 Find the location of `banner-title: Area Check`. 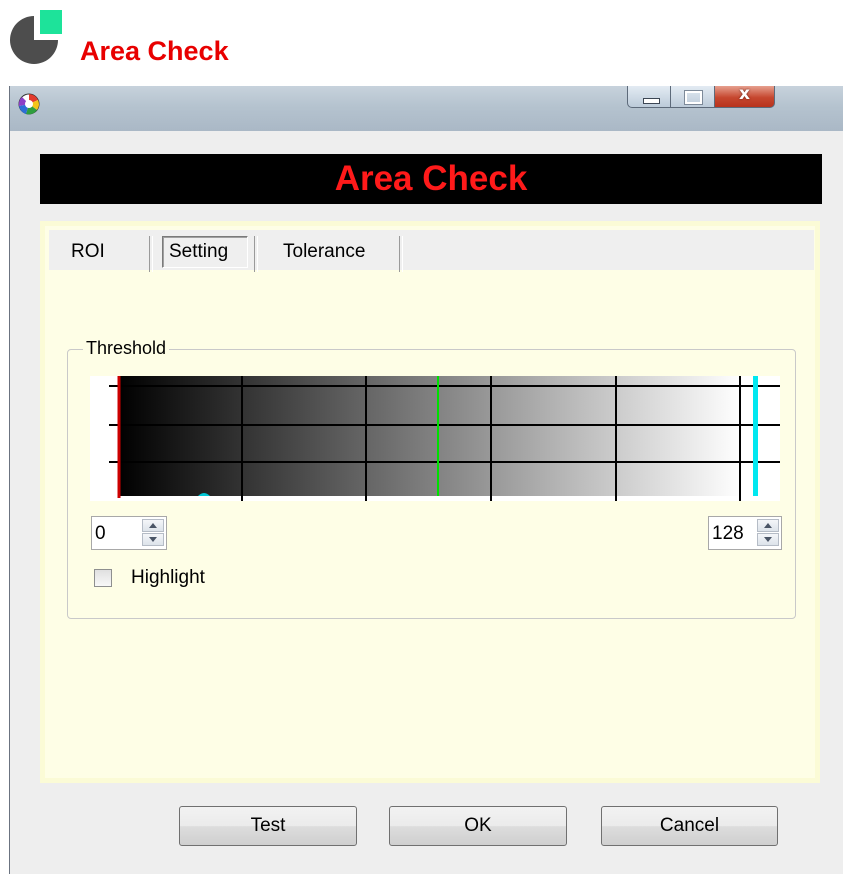

banner-title: Area Check is located at coordinates (431, 179).